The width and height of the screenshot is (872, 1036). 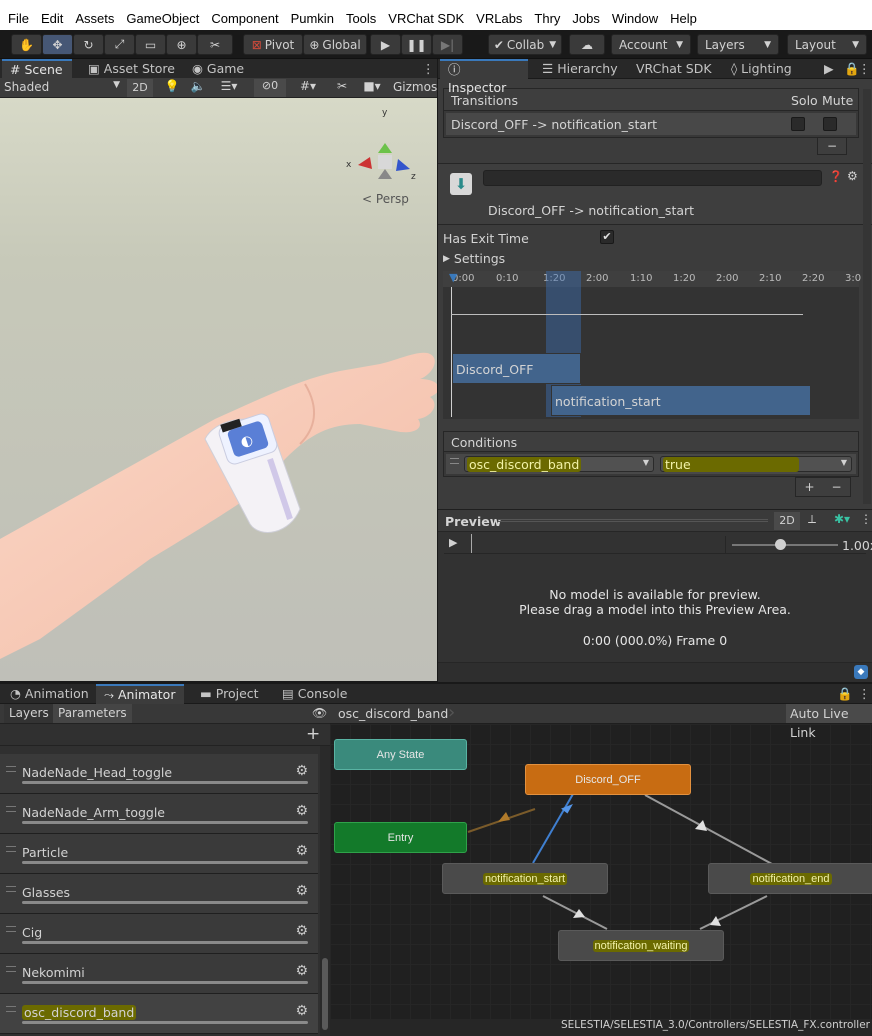 I want to click on condition-parameter-dropdown: osc_discord_band ▼, so click(x=559, y=464).